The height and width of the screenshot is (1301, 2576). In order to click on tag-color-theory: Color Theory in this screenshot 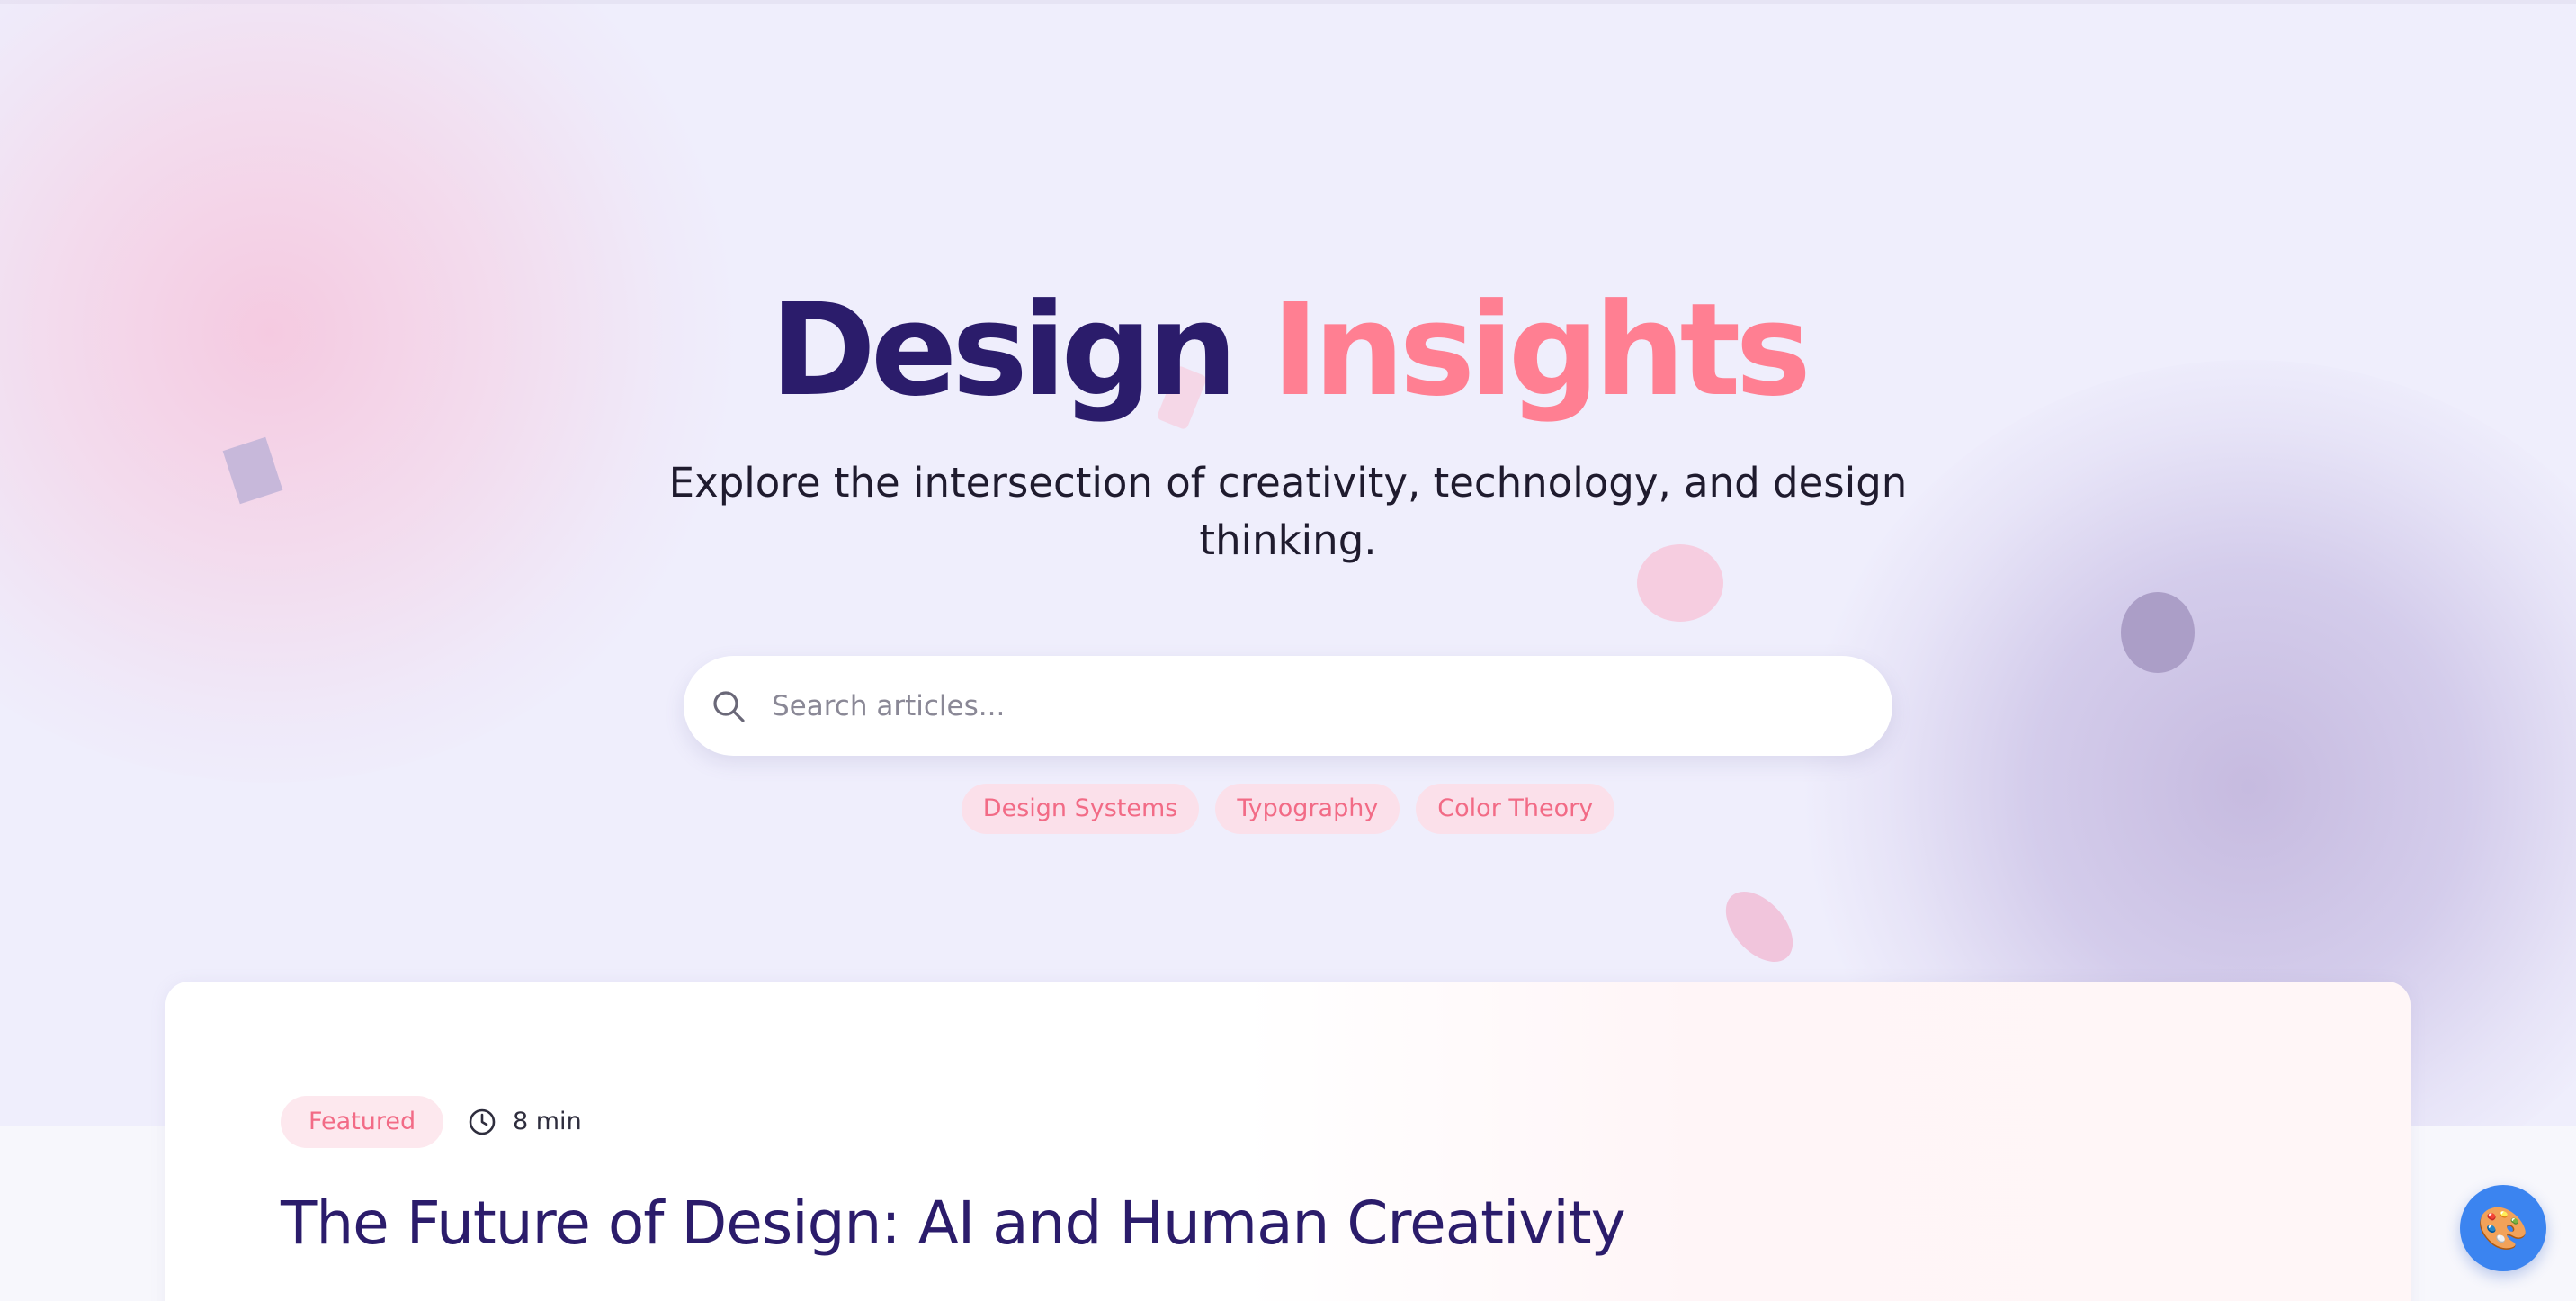, I will do `click(1515, 809)`.